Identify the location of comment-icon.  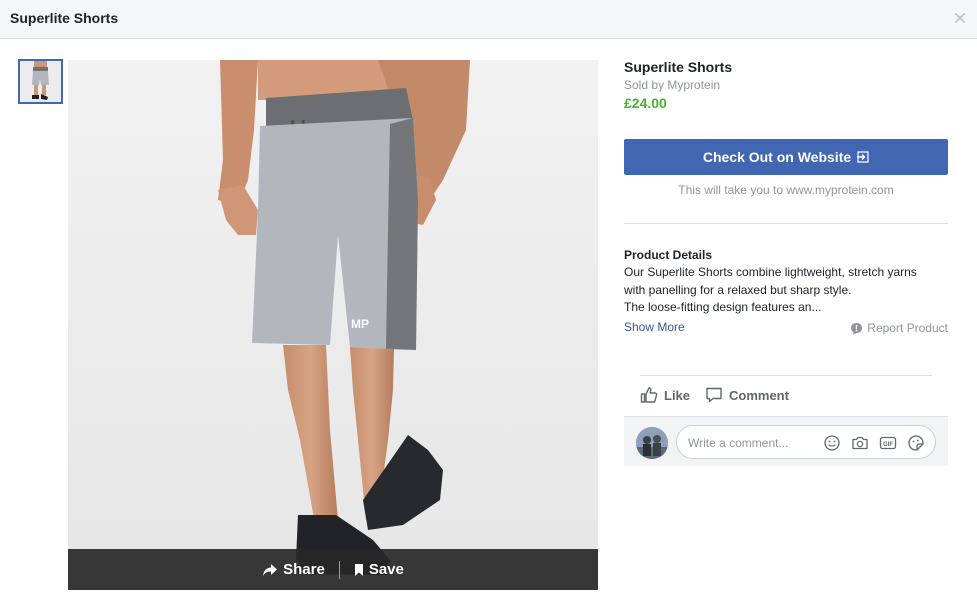
(714, 395).